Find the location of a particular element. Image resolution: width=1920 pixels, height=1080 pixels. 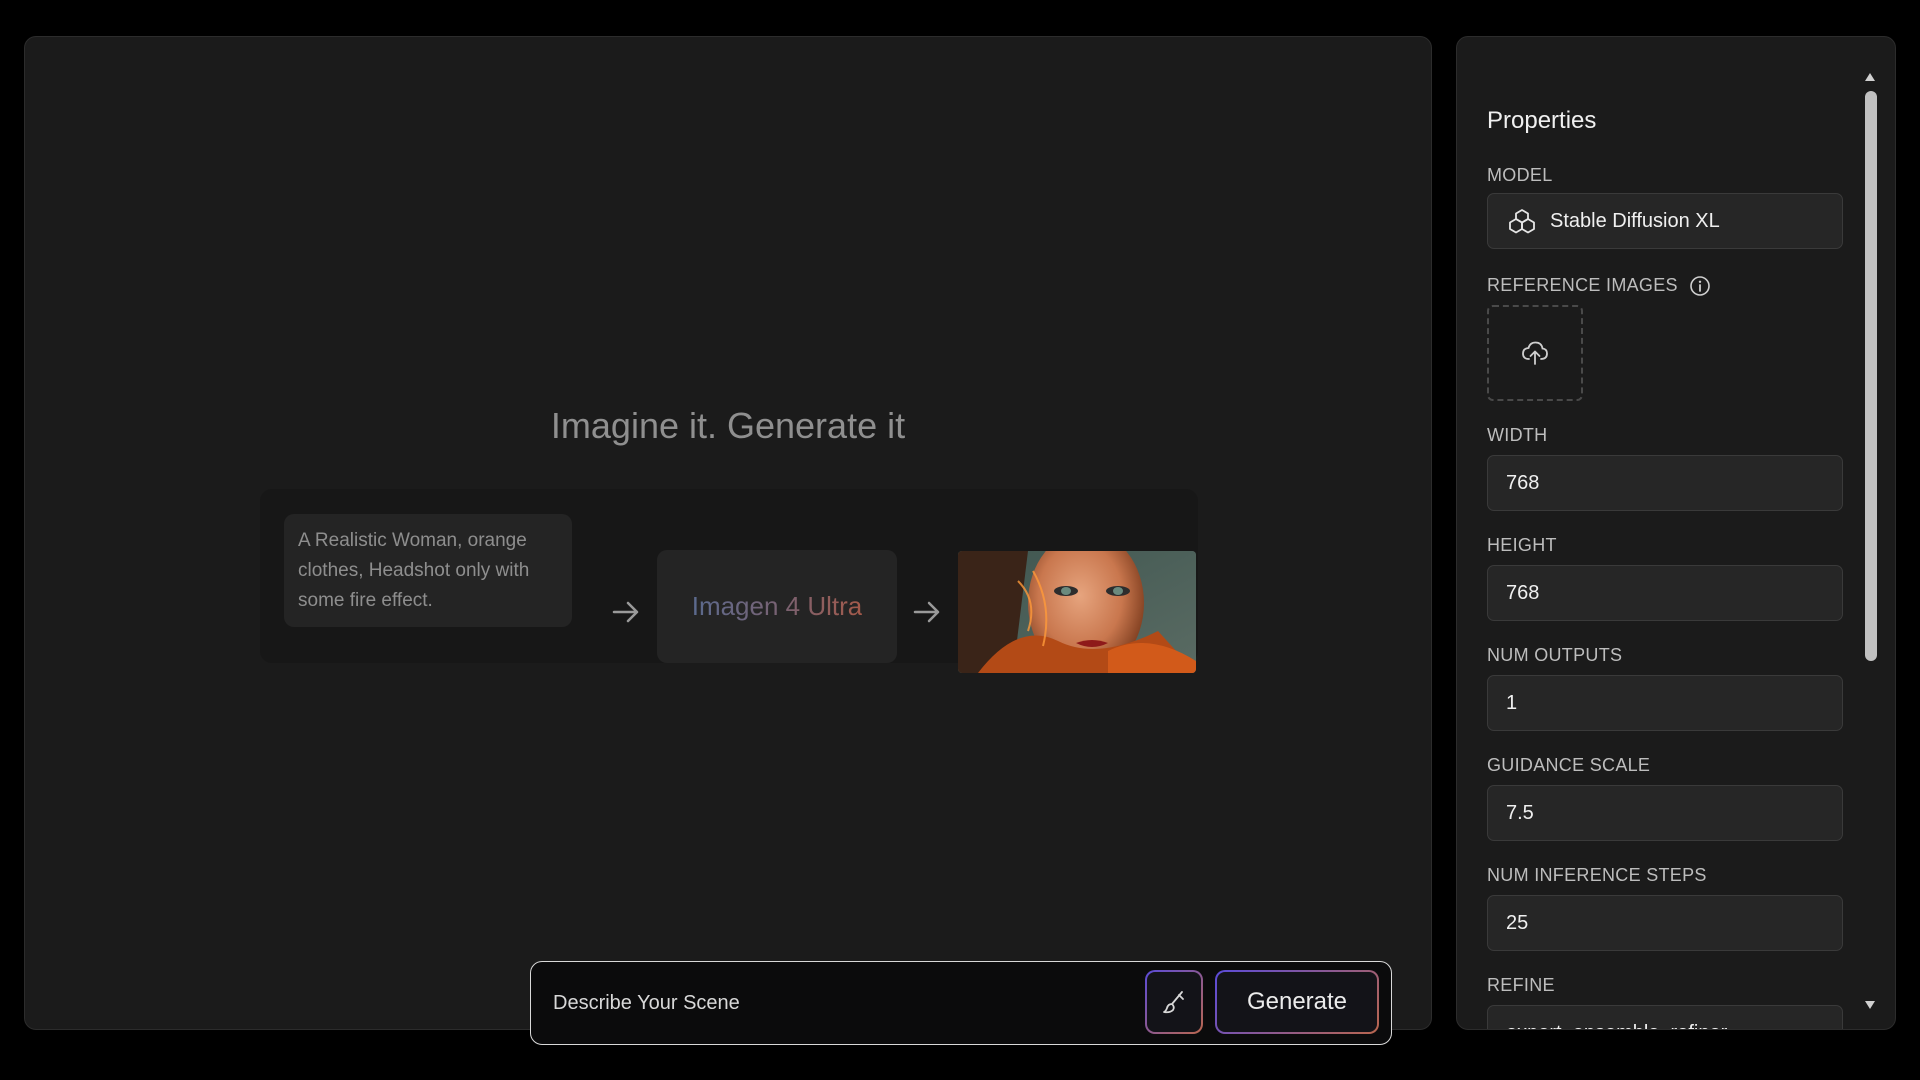

inference-steps-label: NUM INFERENCE STEPS is located at coordinates (1597, 875).